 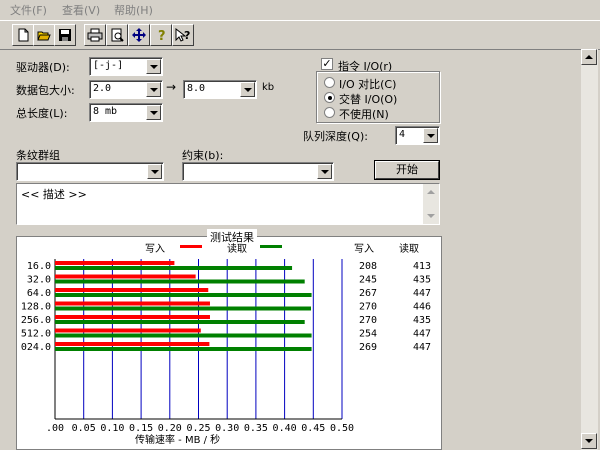 I want to click on table-write-value: 208, so click(x=368, y=266).